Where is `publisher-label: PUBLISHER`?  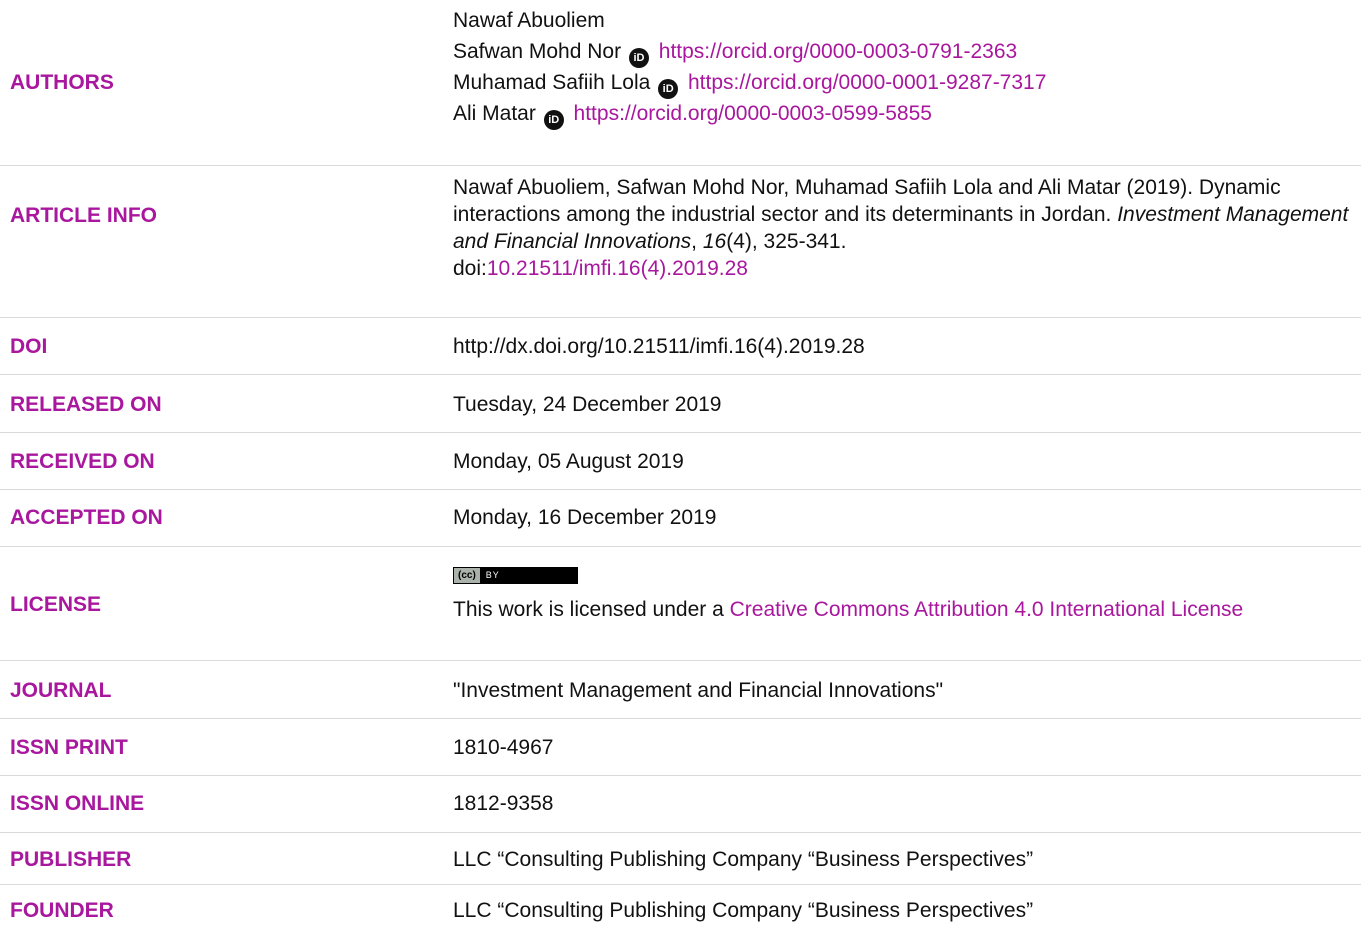
publisher-label: PUBLISHER is located at coordinates (71, 859).